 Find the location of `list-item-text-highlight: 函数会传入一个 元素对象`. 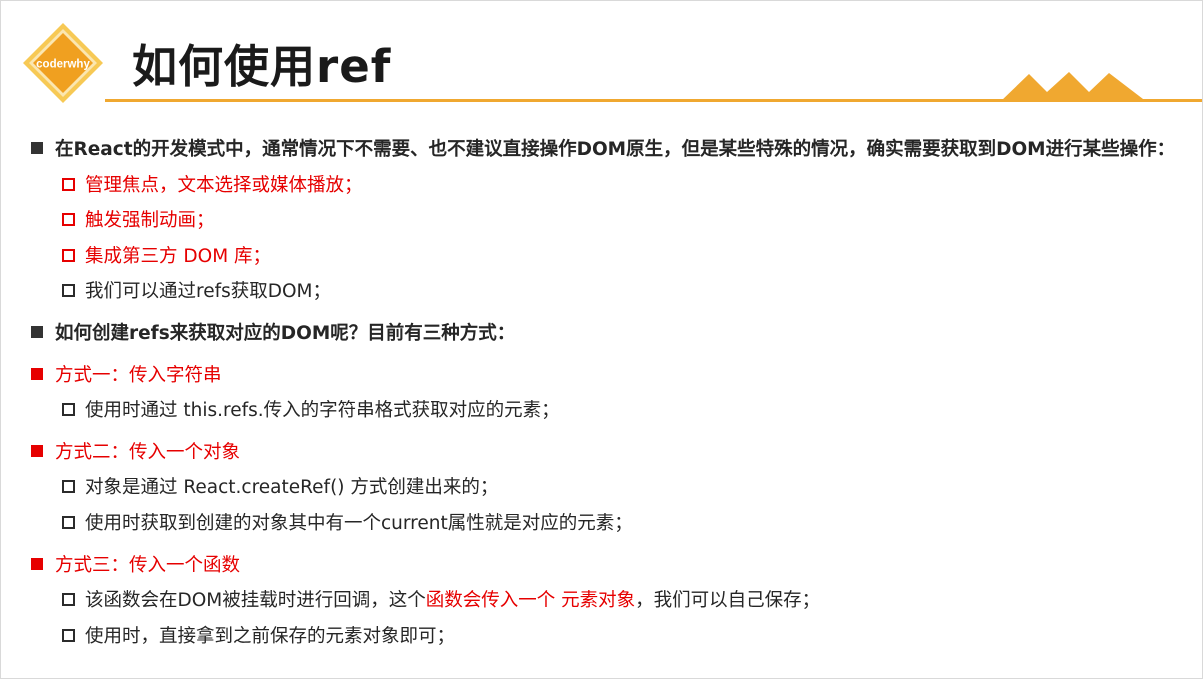

list-item-text-highlight: 函数会传入一个 元素对象 is located at coordinates (530, 600).